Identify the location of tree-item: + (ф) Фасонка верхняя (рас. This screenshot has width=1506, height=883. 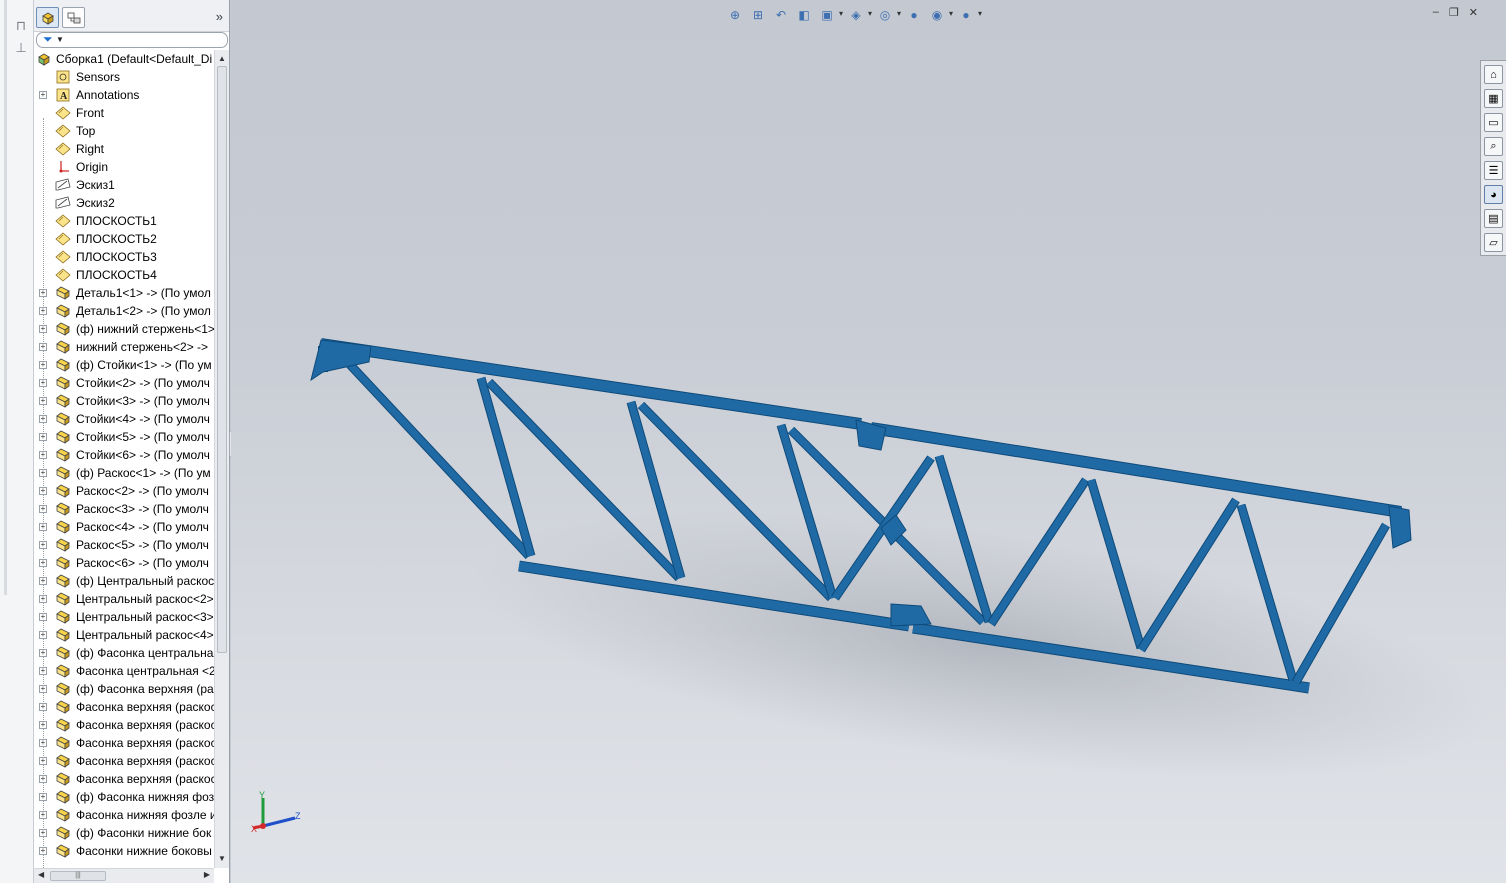
(124, 689).